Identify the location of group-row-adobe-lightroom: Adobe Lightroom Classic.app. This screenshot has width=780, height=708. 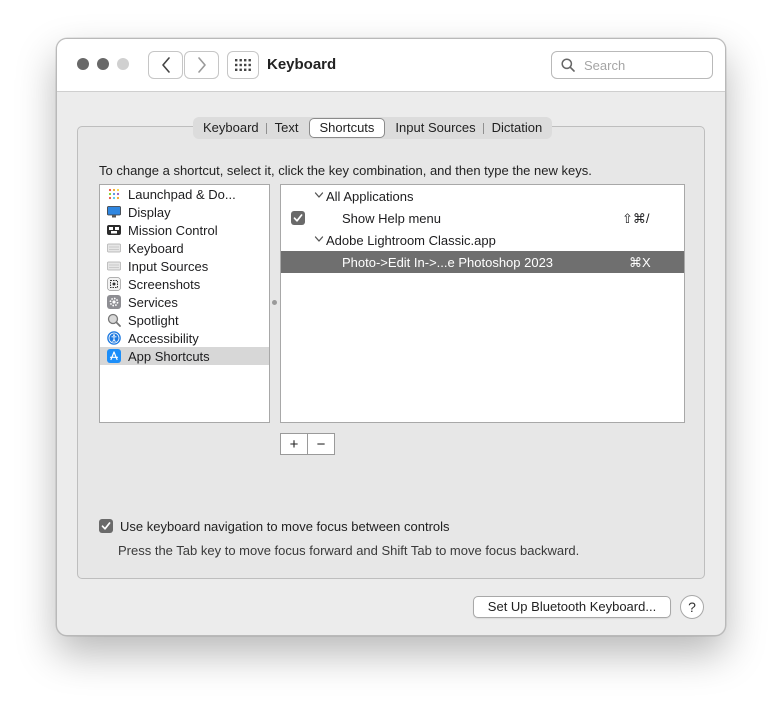
(482, 240).